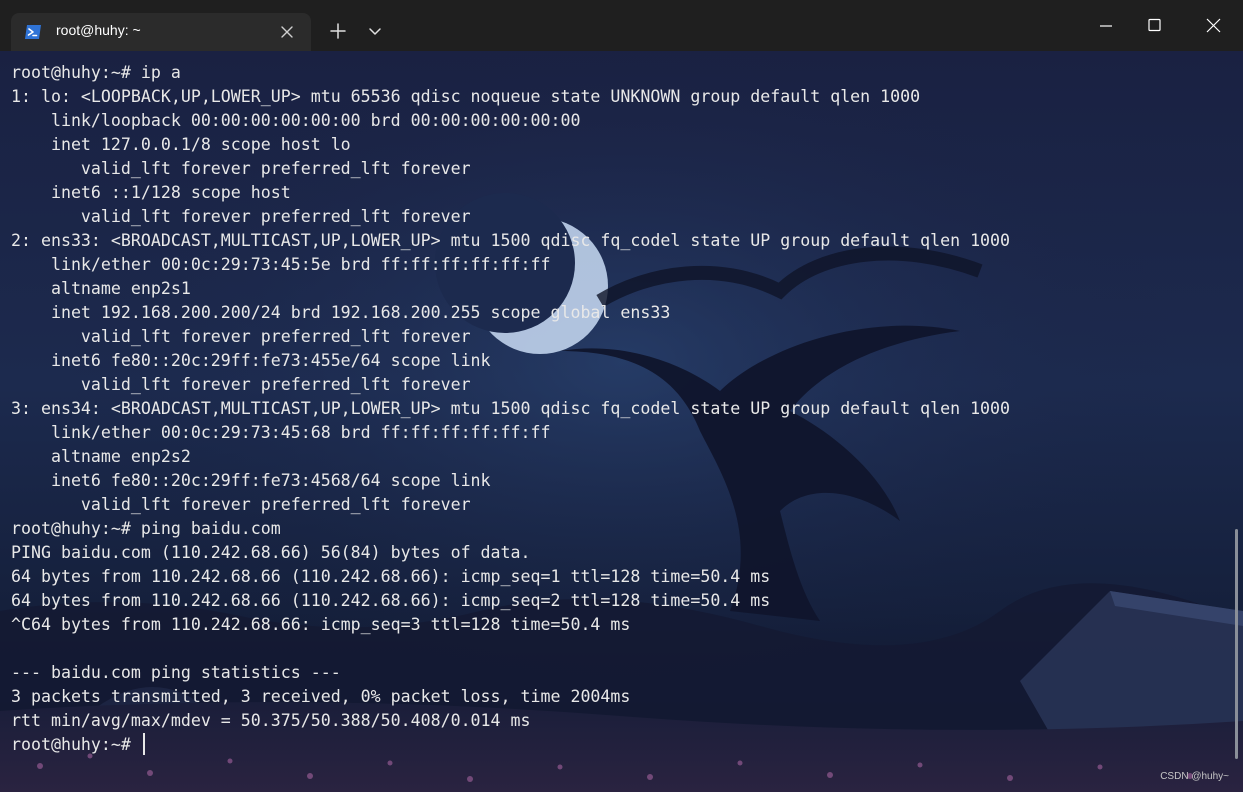 The height and width of the screenshot is (792, 1243). What do you see at coordinates (621, 25) in the screenshot?
I see `title-bar: root@huhy: ~` at bounding box center [621, 25].